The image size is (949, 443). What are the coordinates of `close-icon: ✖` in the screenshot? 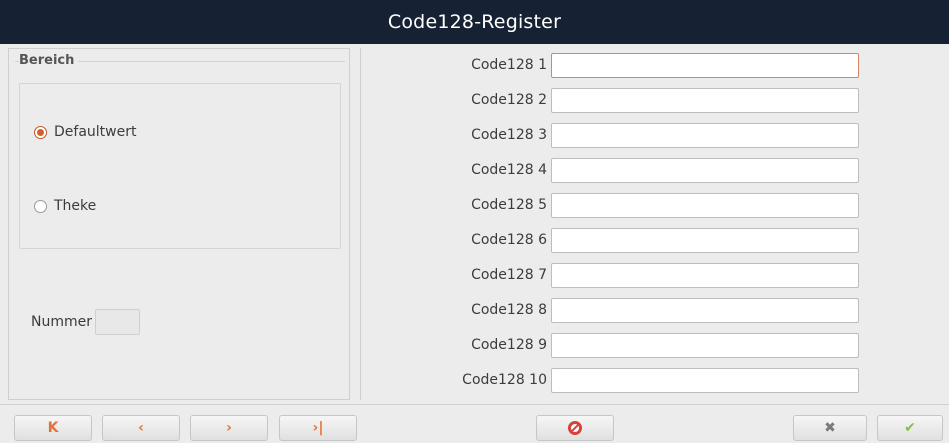 It's located at (830, 428).